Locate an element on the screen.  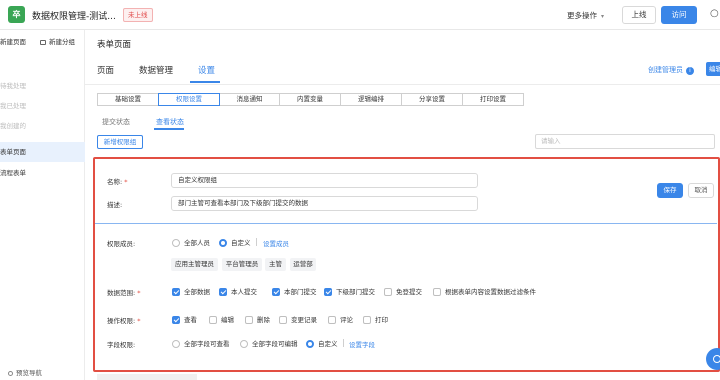
subtab-variables: 内置变量 is located at coordinates (310, 99).